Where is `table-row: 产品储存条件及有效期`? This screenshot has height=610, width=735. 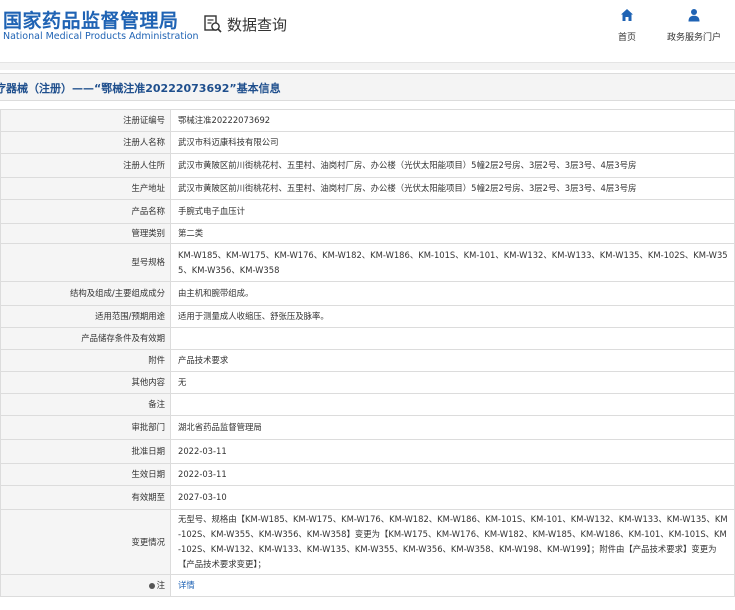
table-row: 产品储存条件及有效期 is located at coordinates (367, 338).